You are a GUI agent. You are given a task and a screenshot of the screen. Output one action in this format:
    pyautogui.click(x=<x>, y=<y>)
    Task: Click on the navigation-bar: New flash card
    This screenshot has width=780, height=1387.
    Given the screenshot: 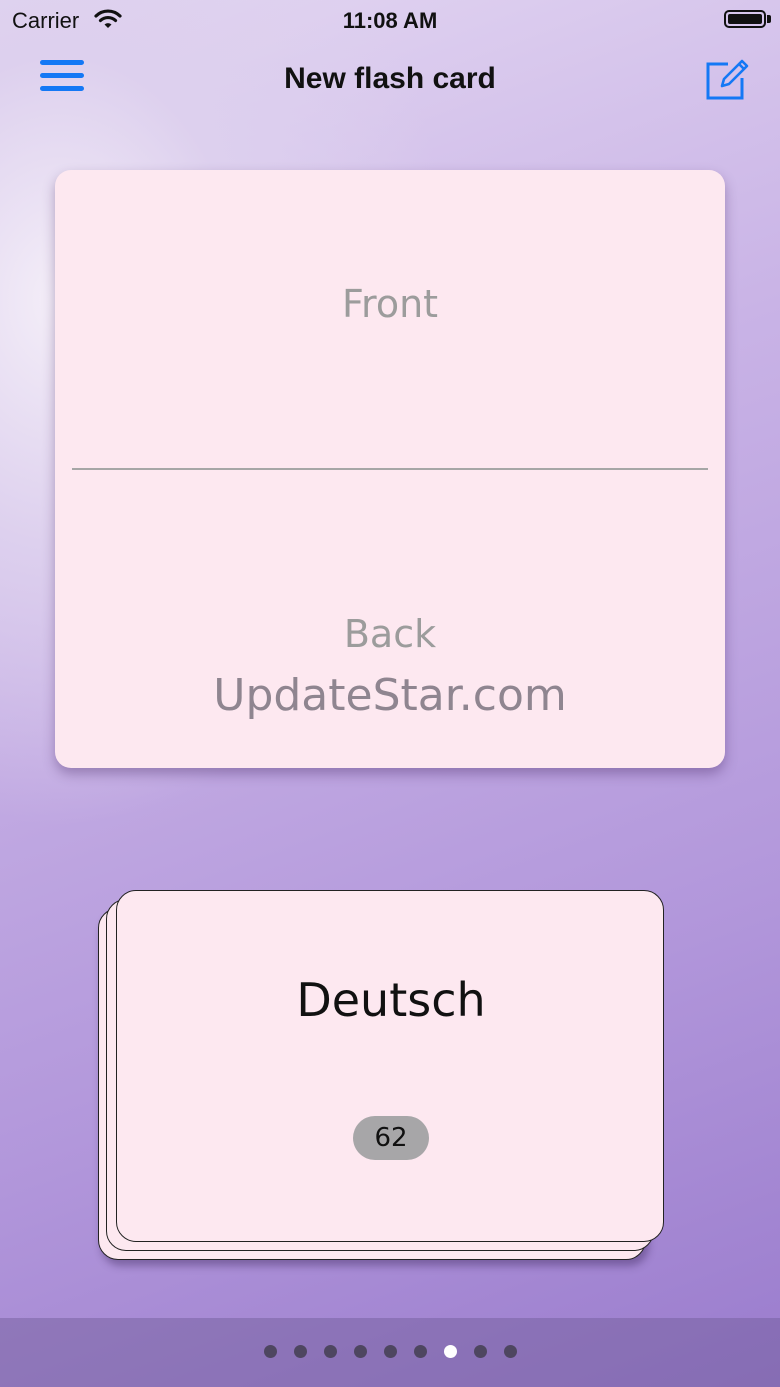 What is the action you would take?
    pyautogui.click(x=390, y=80)
    